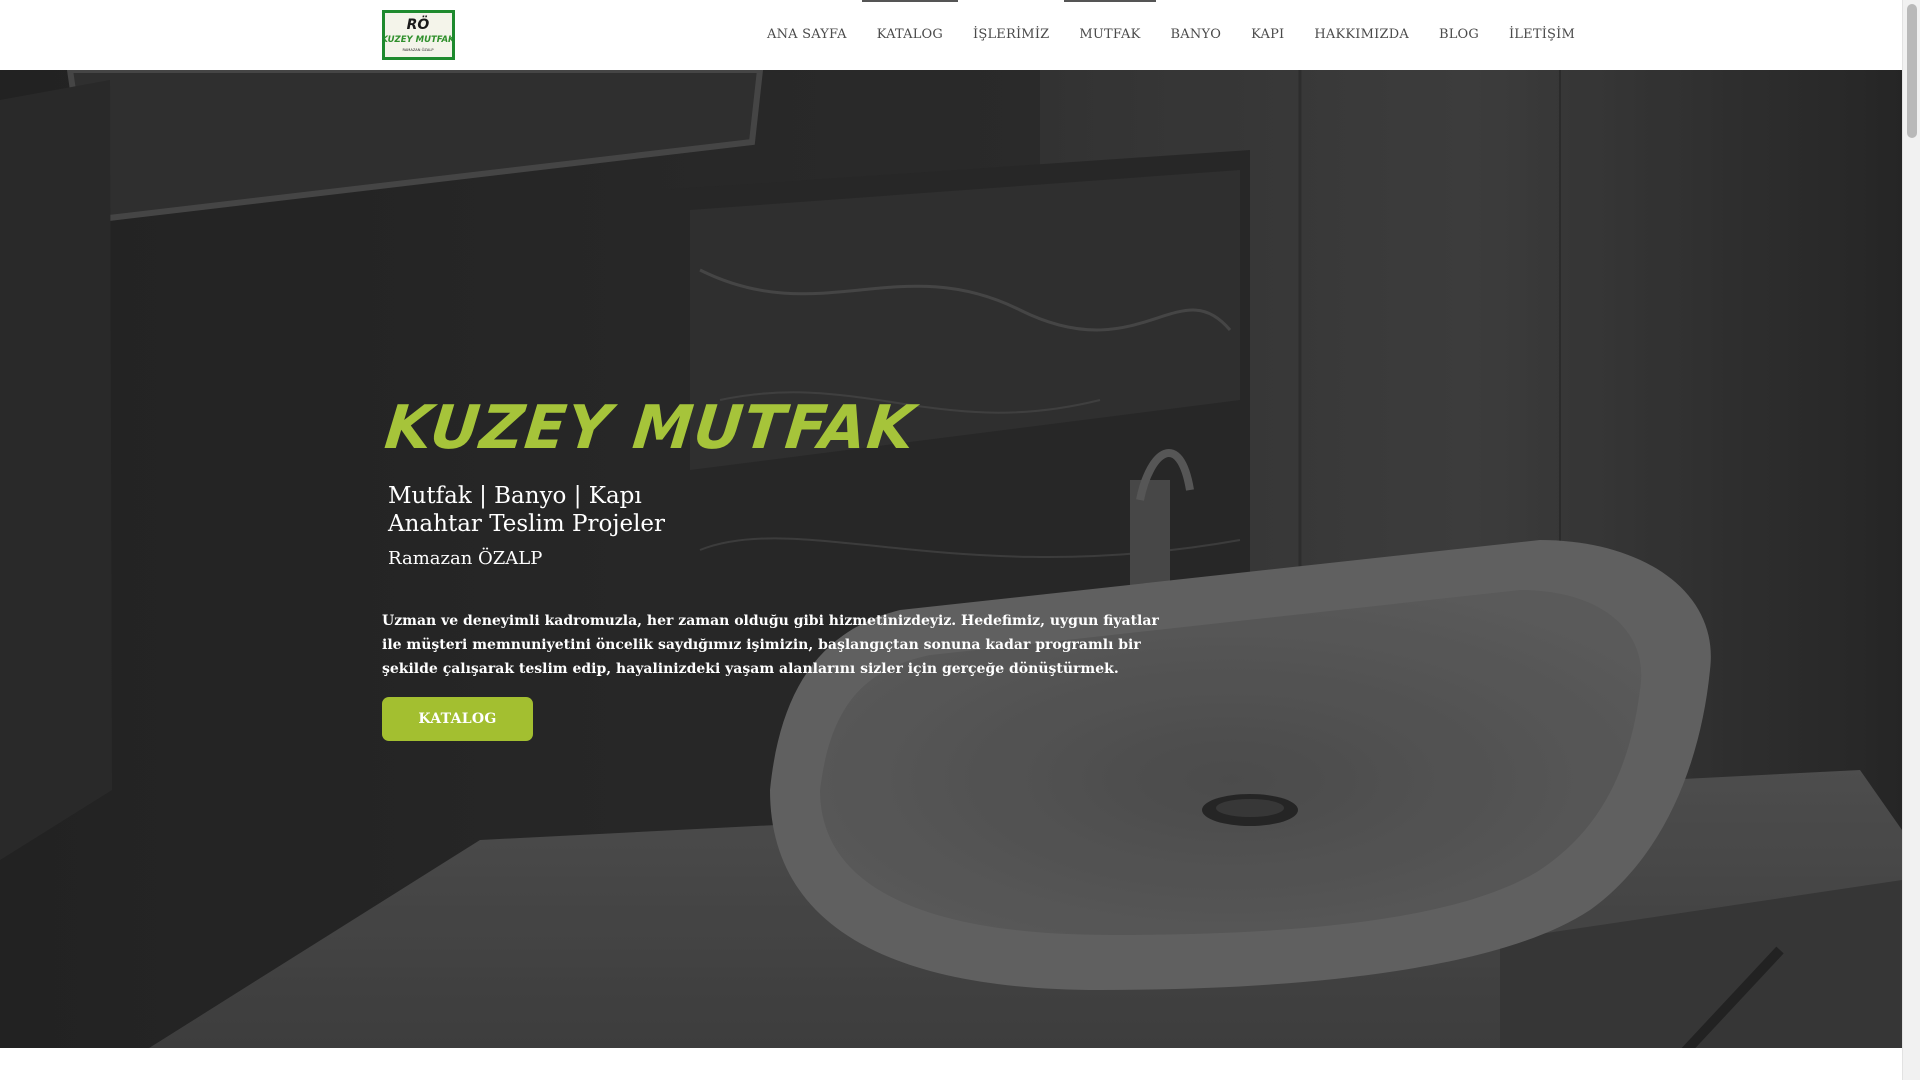 The image size is (1920, 1080). I want to click on katalog-button: KATALOG, so click(457, 719).